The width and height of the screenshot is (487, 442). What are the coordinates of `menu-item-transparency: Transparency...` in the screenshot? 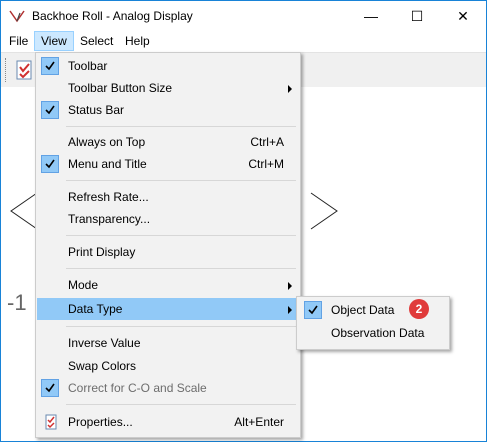 It's located at (168, 219).